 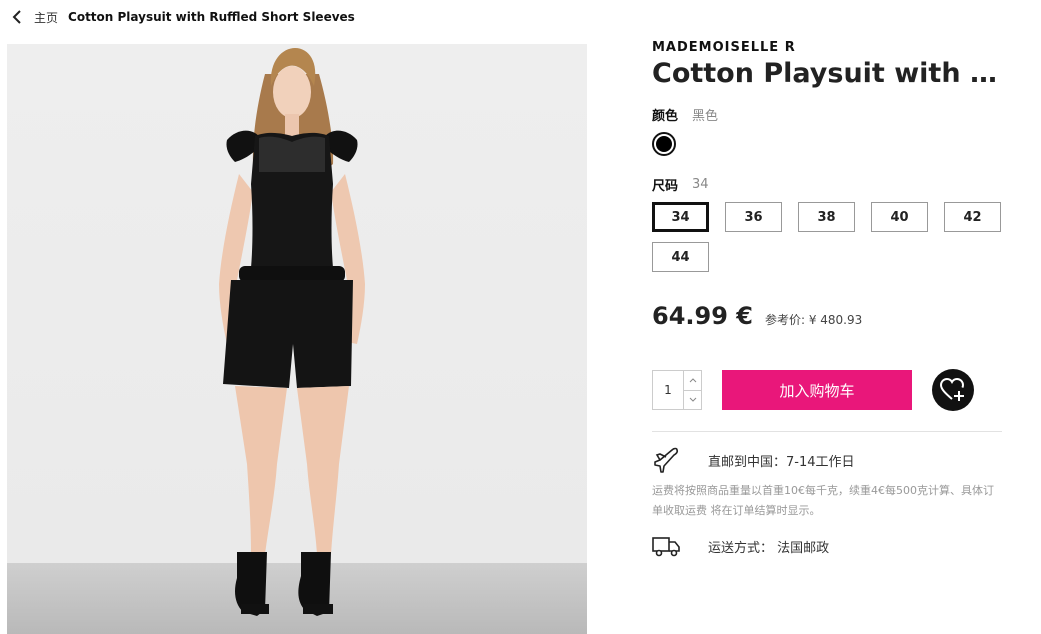 I want to click on shipping-direct-text: 直邮到中国：7-14工作日, so click(x=781, y=462).